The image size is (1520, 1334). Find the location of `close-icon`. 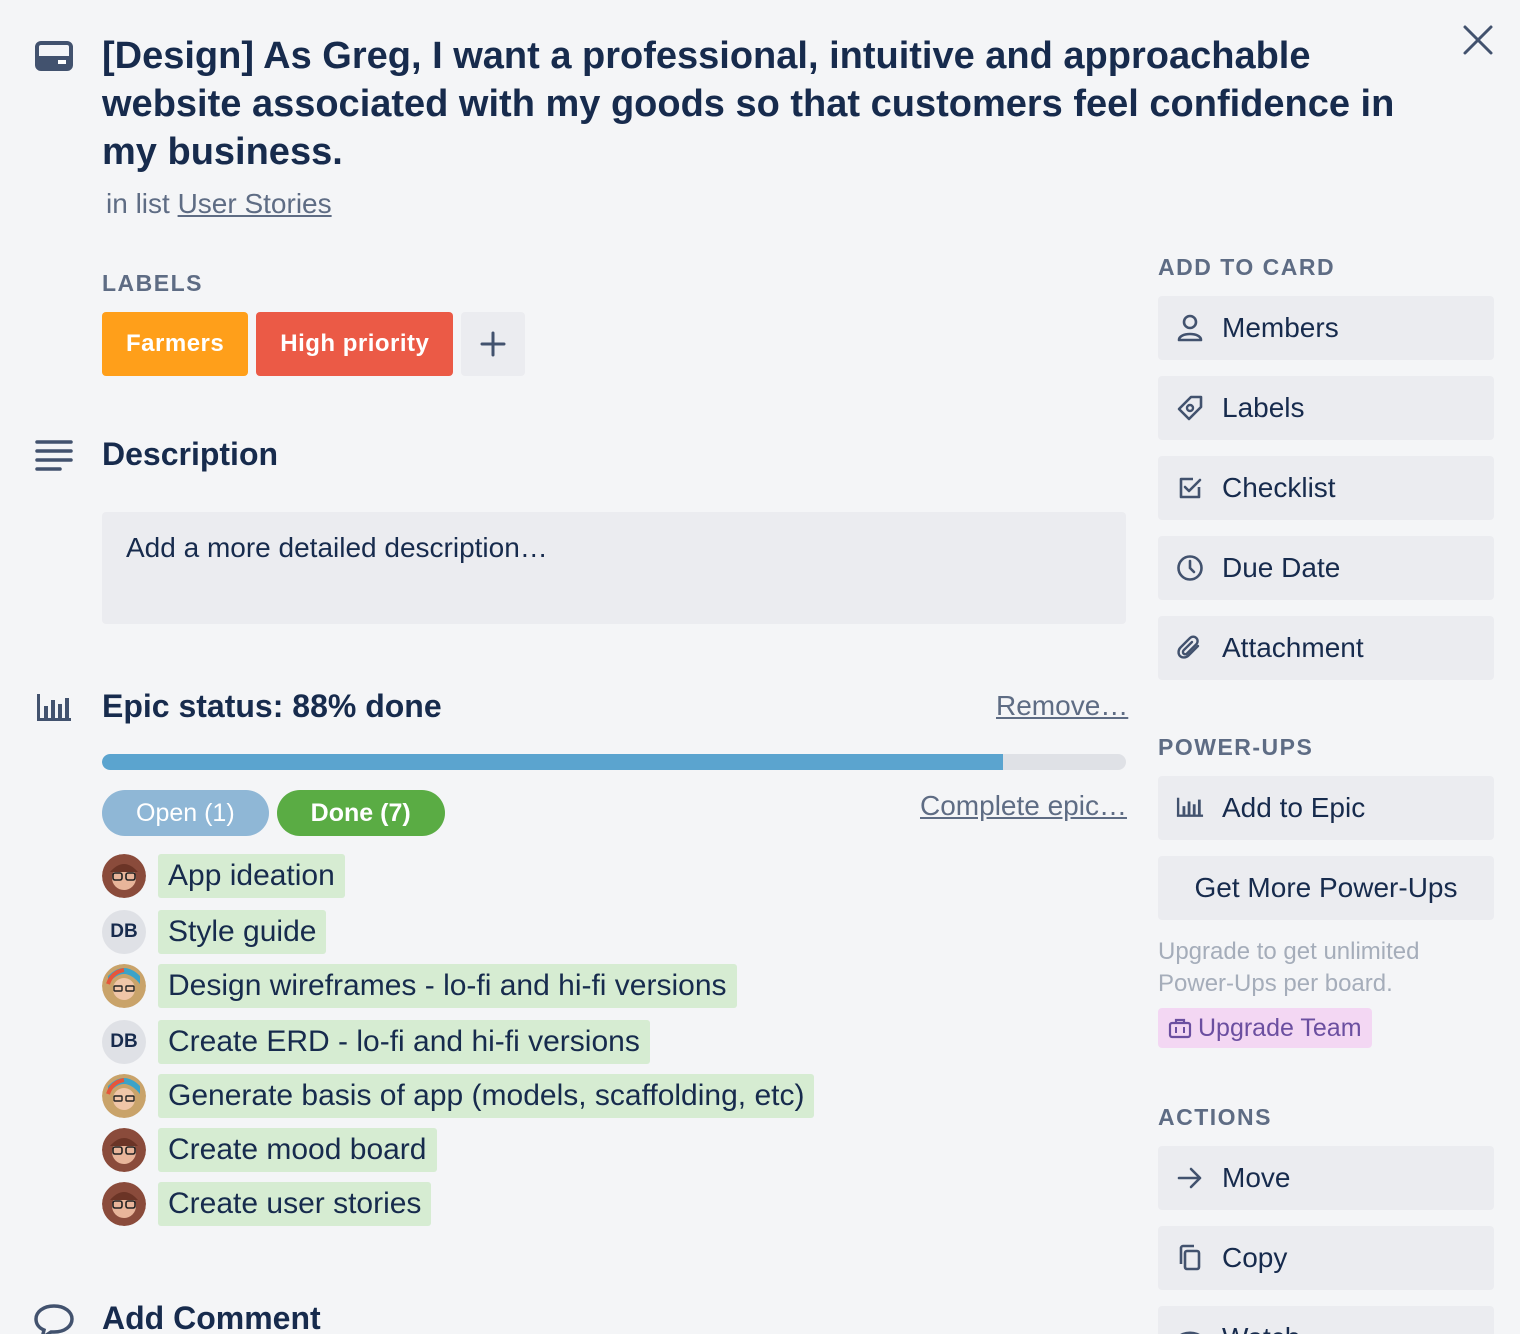

close-icon is located at coordinates (1478, 40).